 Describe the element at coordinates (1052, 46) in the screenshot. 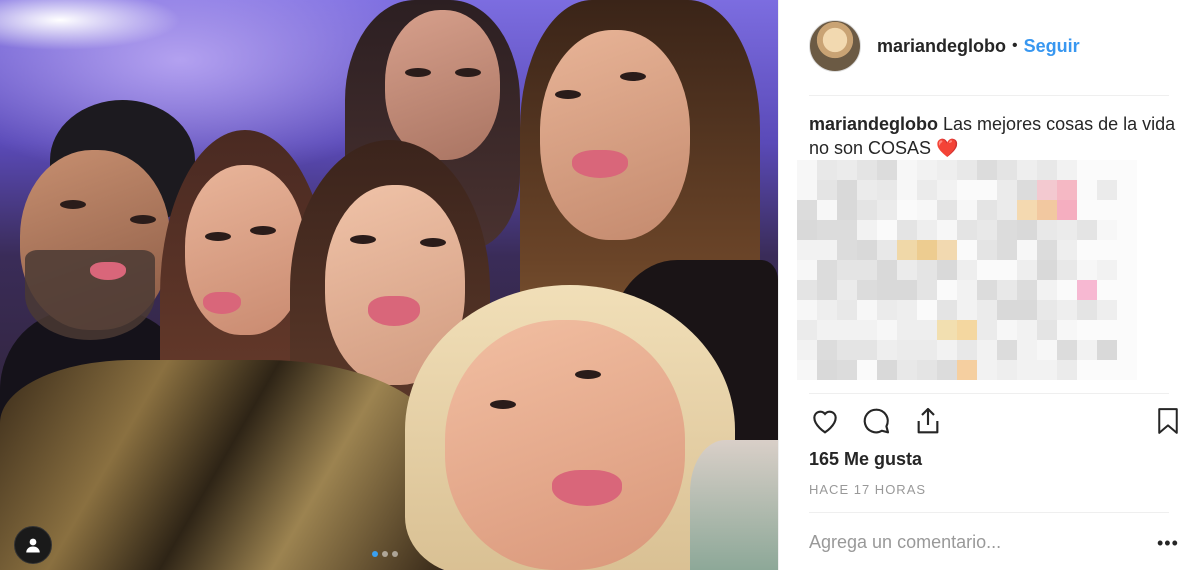

I see `follow-button: Seguir` at that location.